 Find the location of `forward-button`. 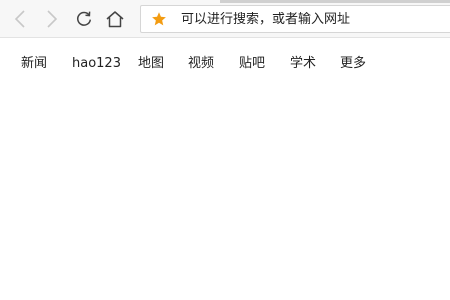

forward-button is located at coordinates (52, 19).